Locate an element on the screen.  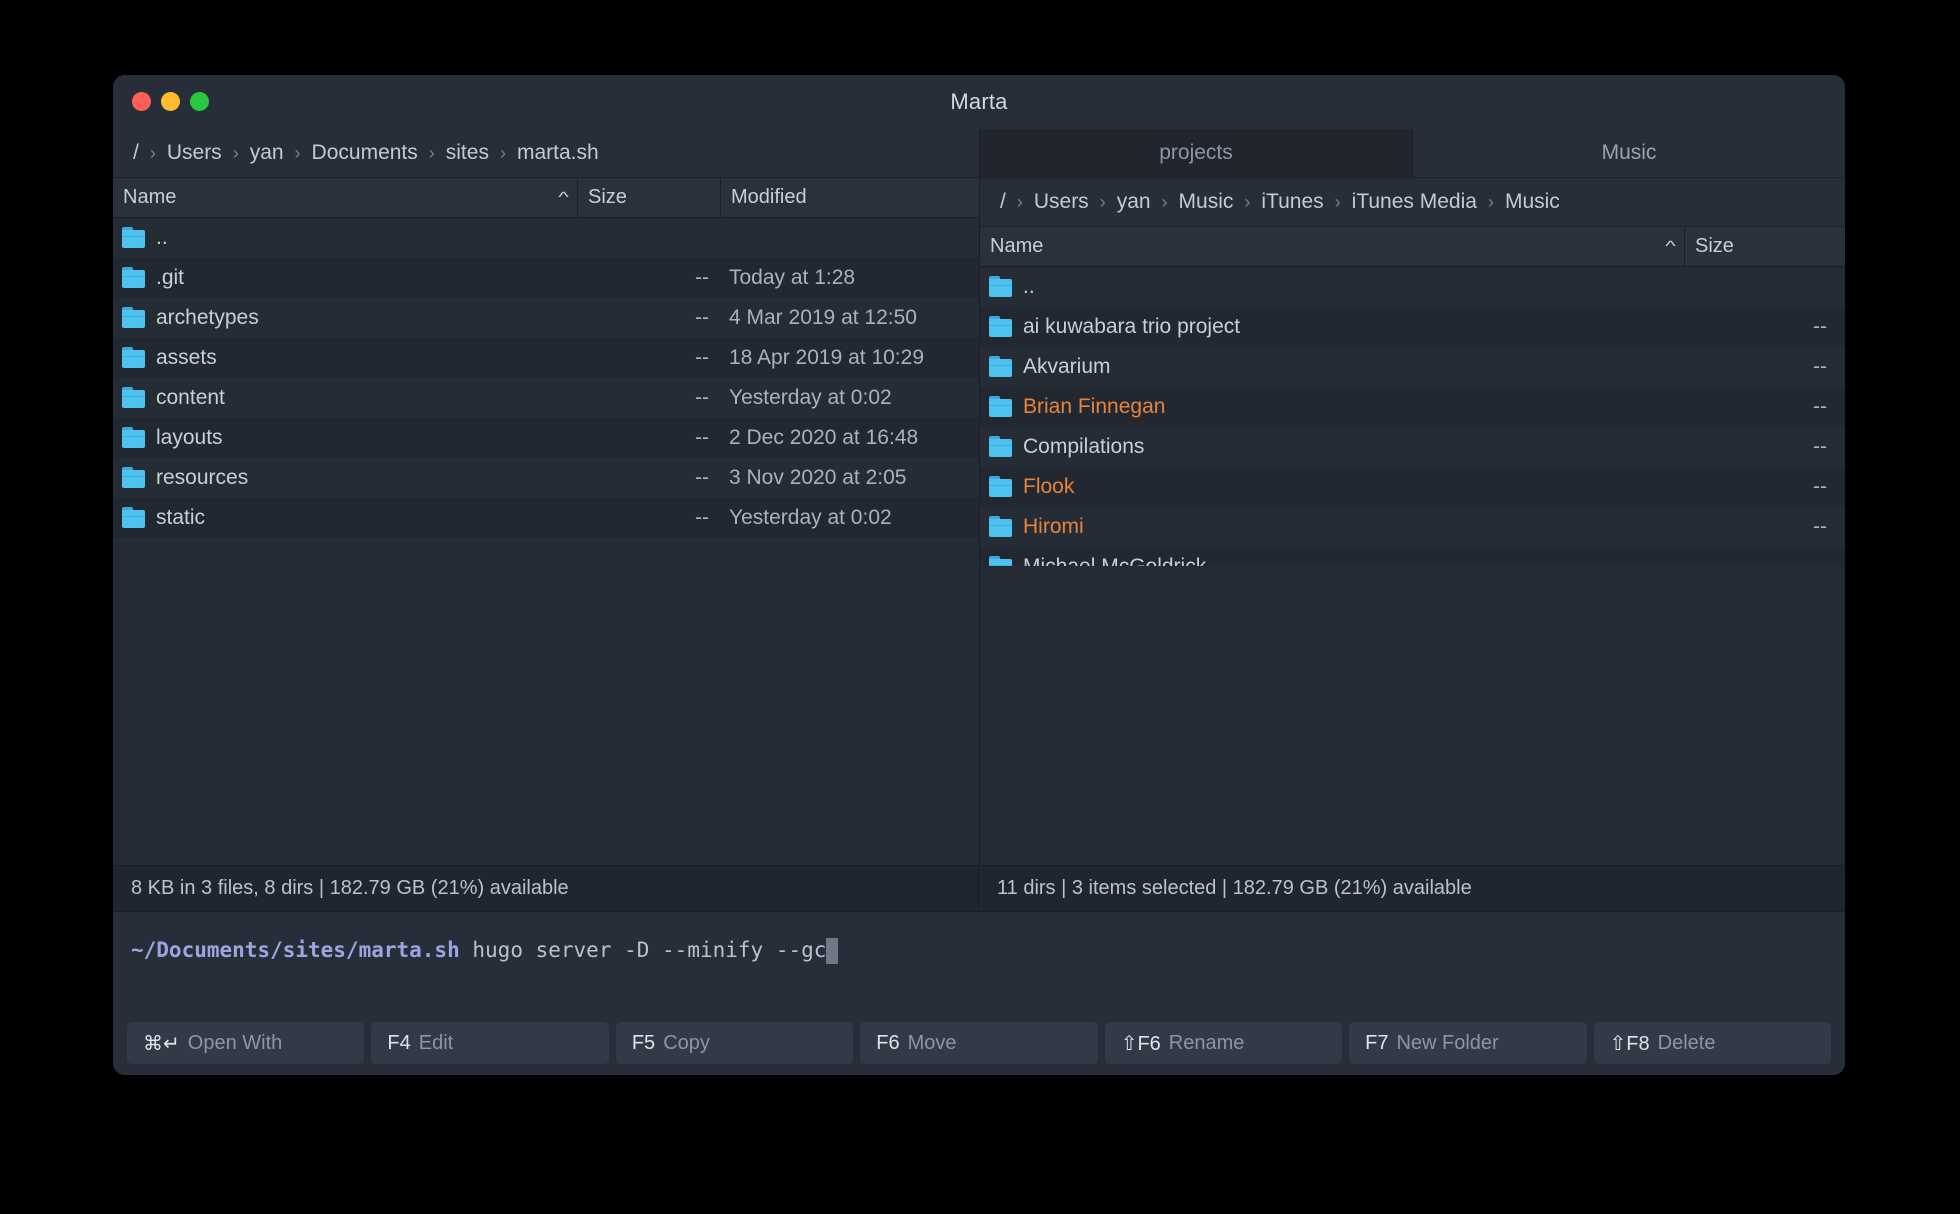
file-modified-cell: 18 Apr 2019 at 10:29 is located at coordinates (826, 357).